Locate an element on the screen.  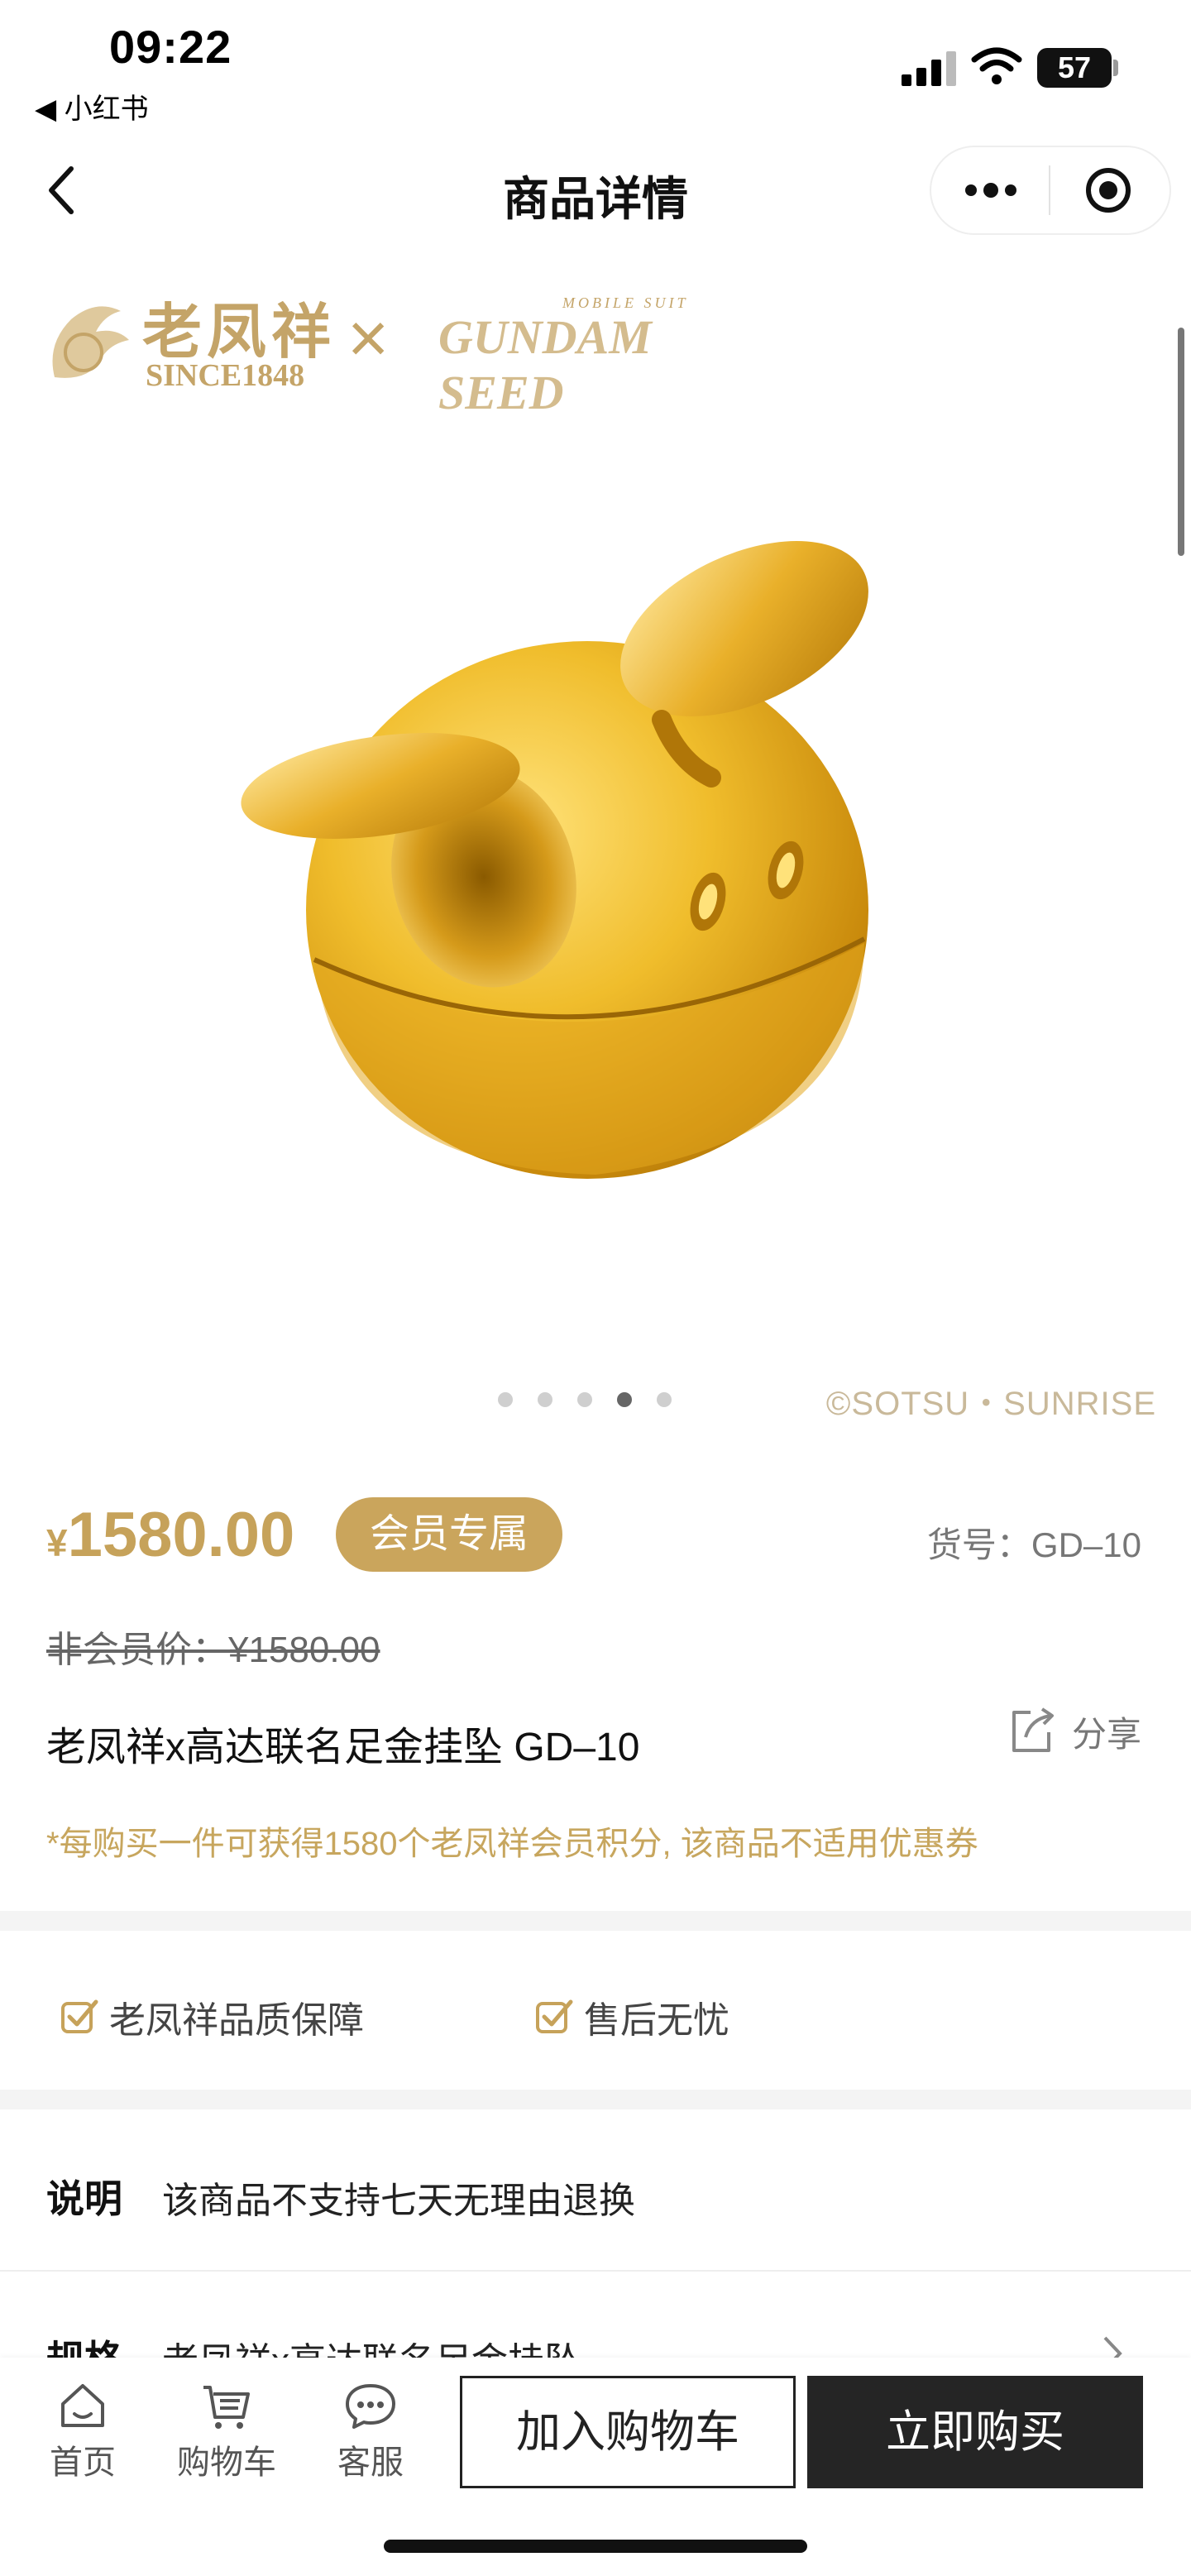
assurance-quality: 老凤祥品质保障 is located at coordinates (212, 2017).